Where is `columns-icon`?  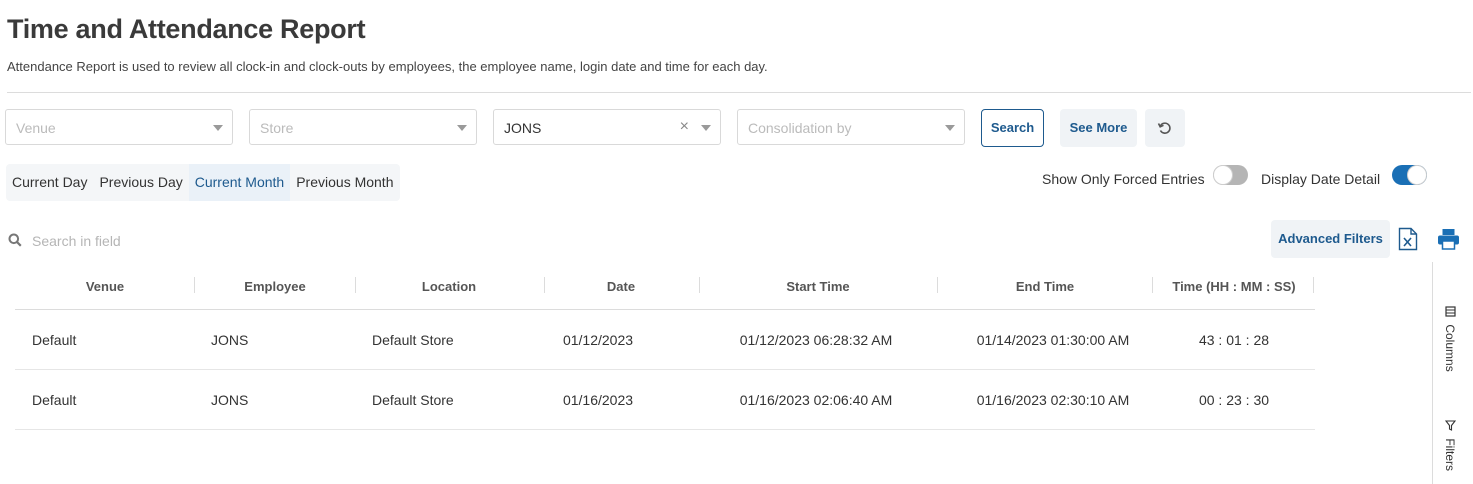
columns-icon is located at coordinates (1450, 311).